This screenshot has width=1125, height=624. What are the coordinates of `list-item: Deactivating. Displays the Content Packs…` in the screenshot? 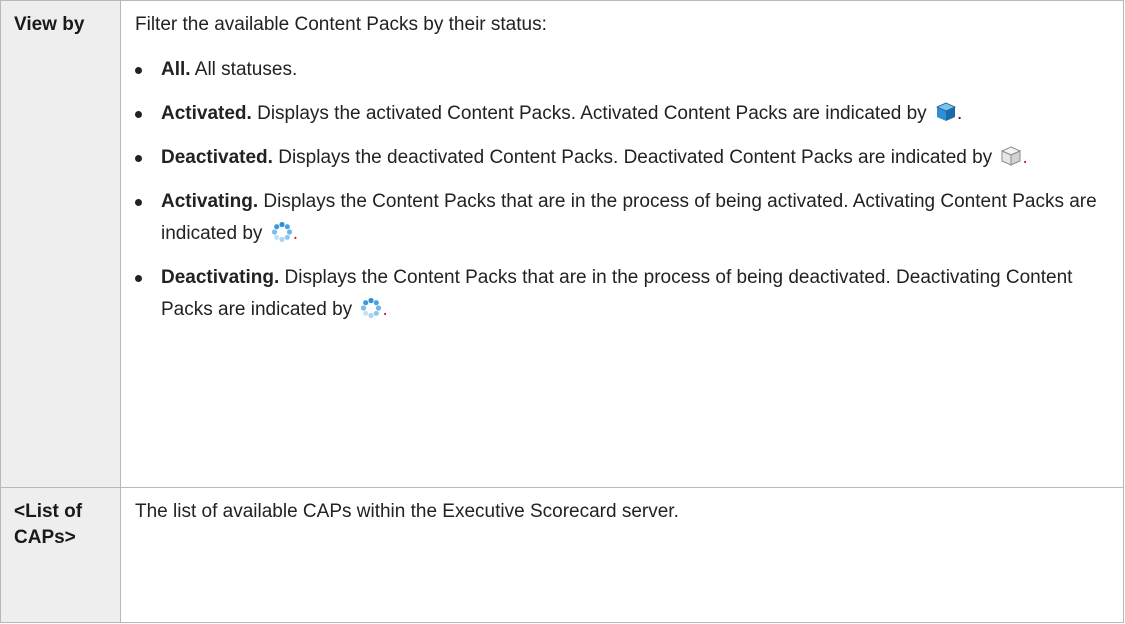 It's located at (622, 294).